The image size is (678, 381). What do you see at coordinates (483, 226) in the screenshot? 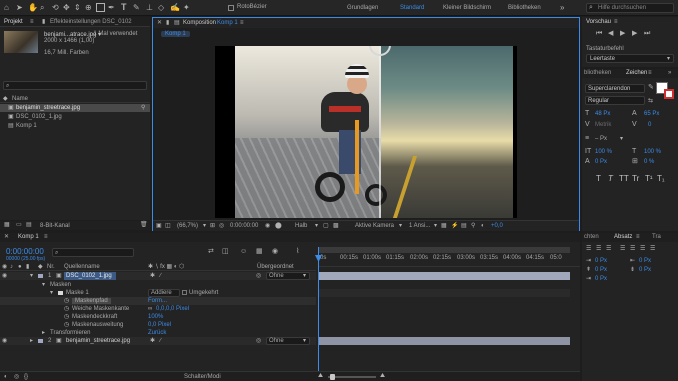
I see `exposure-reset-icon: ◐` at bounding box center [483, 226].